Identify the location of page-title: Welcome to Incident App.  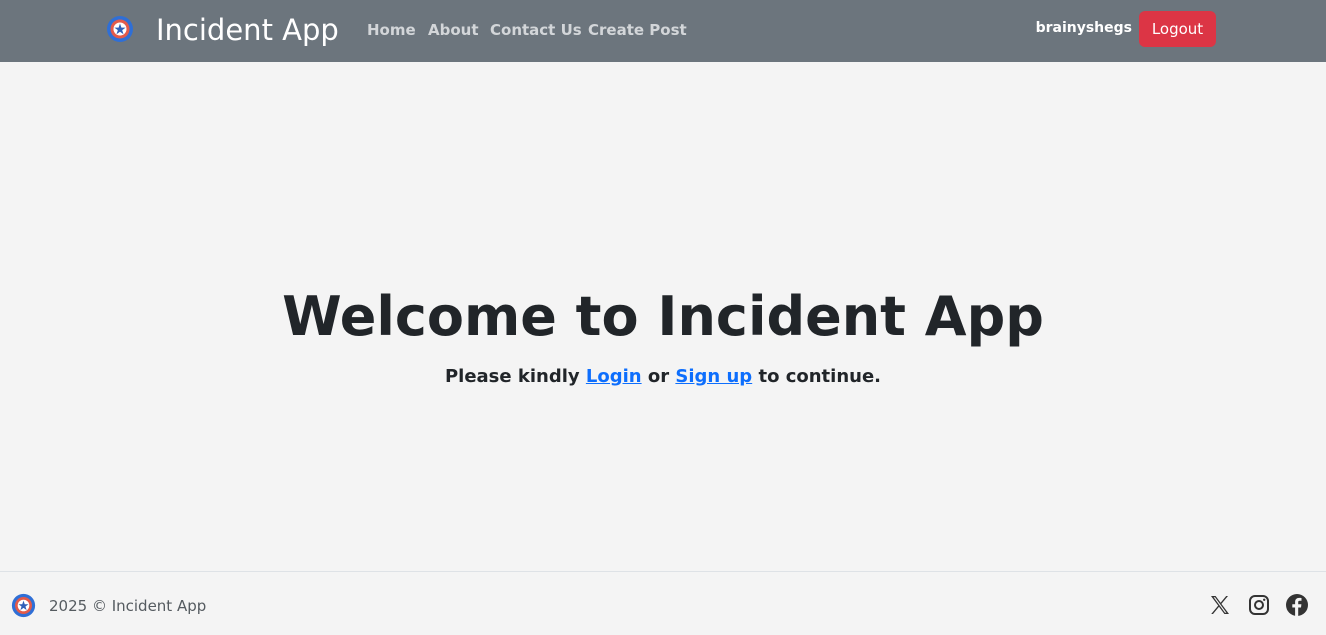
(663, 316).